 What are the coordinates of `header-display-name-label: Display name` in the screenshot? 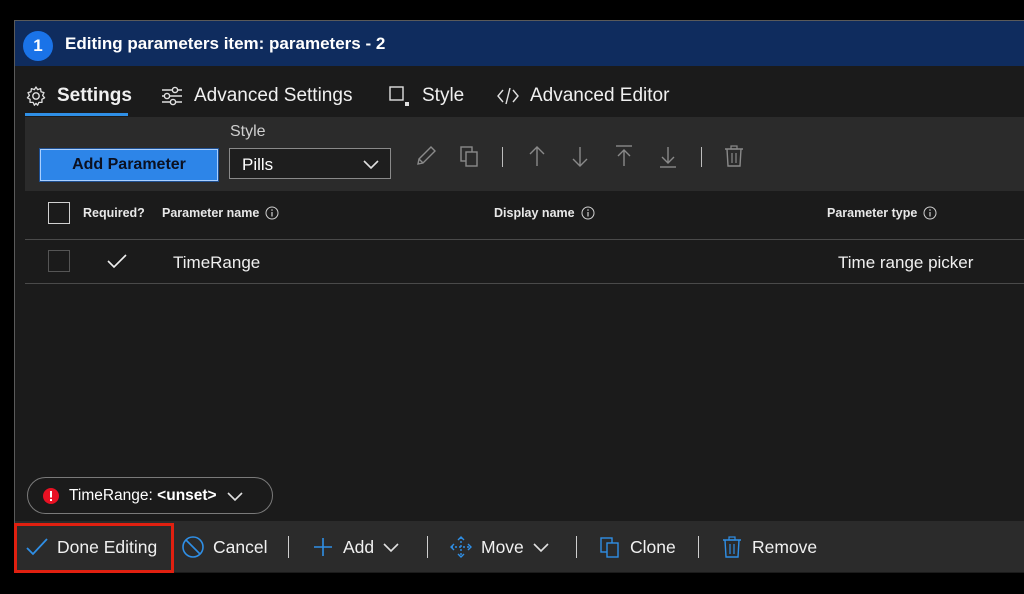 It's located at (534, 213).